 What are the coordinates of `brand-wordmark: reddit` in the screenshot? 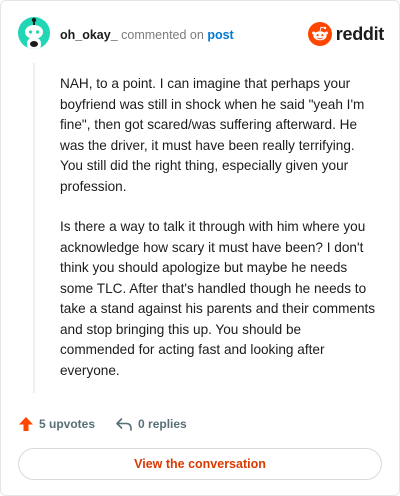 It's located at (360, 33).